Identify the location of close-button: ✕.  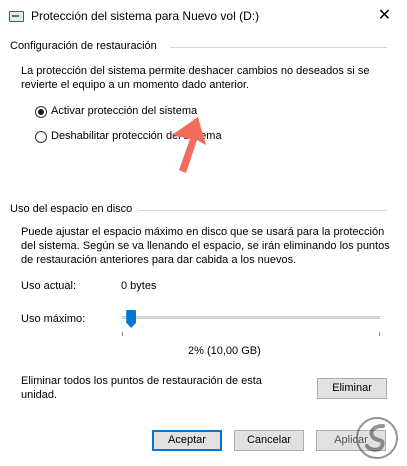
(384, 15).